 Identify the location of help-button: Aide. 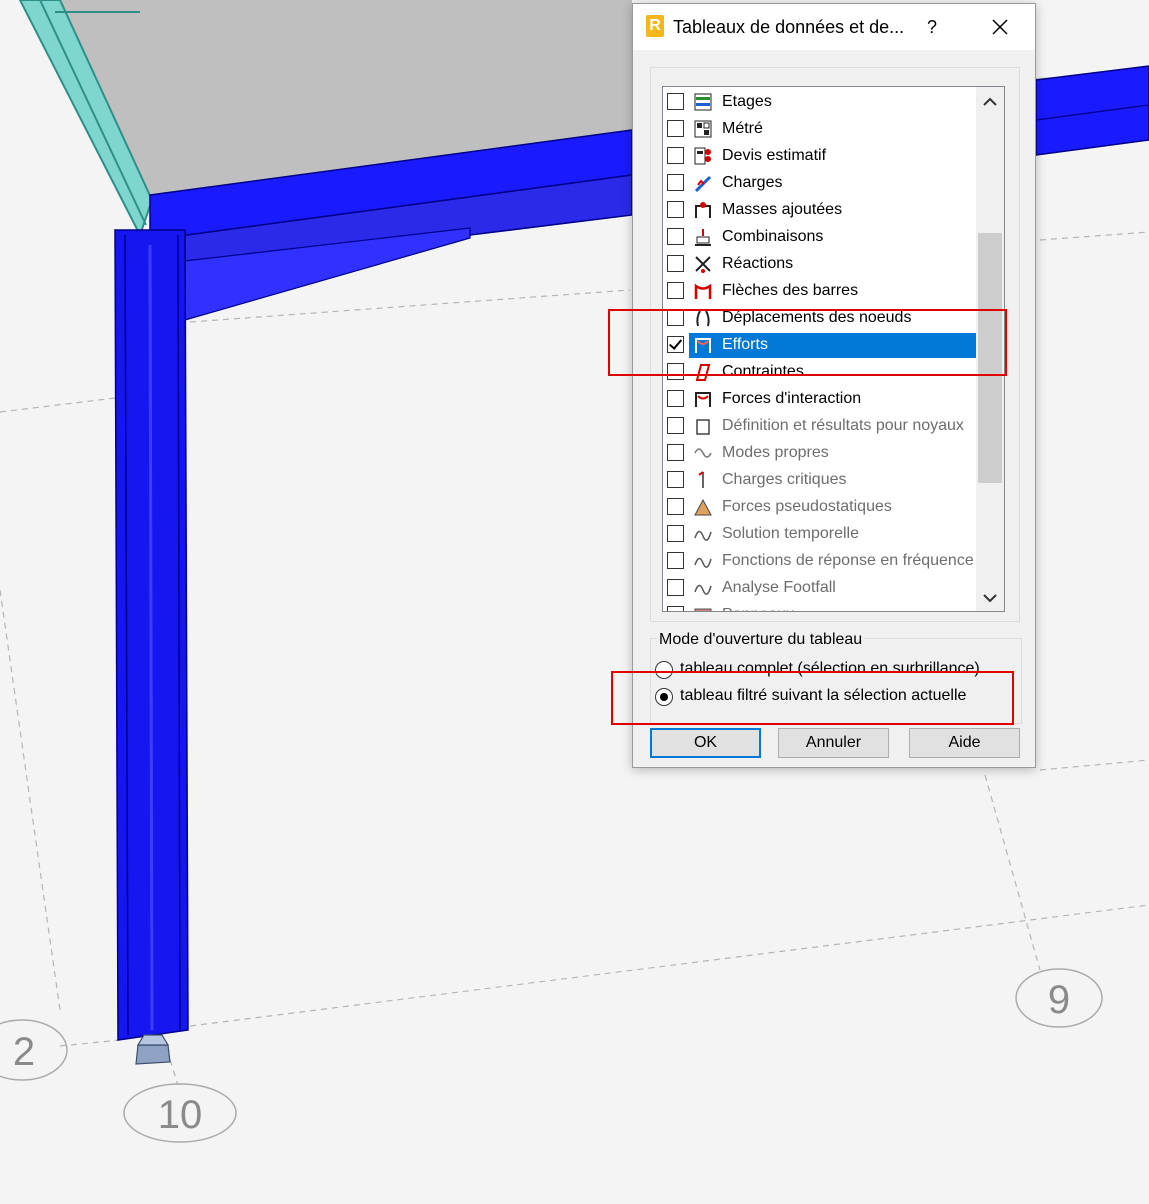
(964, 743).